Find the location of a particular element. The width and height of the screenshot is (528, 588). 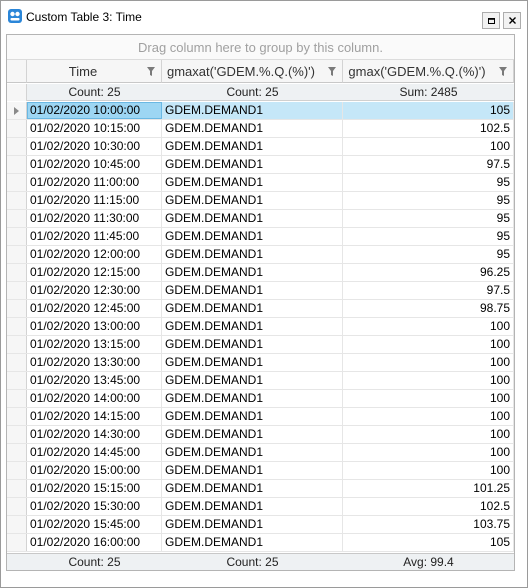

time-cell: 01/02/2020 12:30:00 is located at coordinates (94, 290).